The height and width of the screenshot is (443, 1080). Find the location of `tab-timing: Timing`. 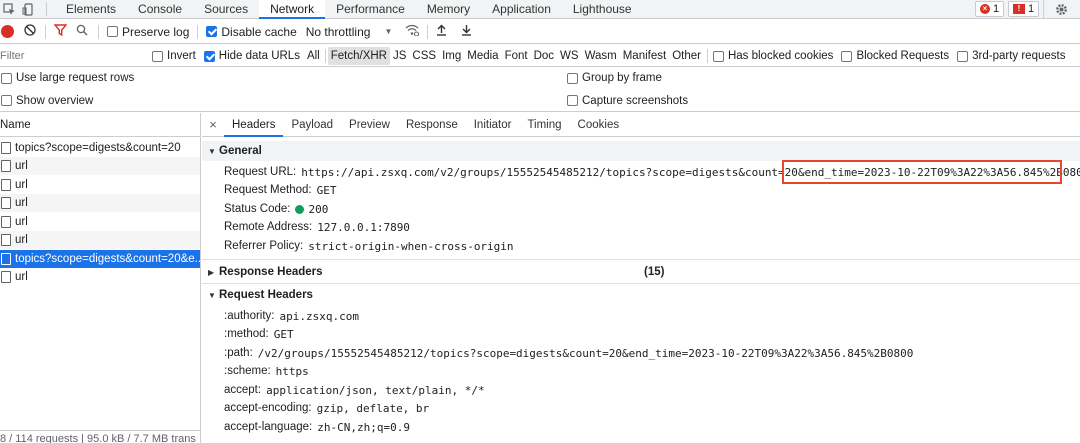

tab-timing: Timing is located at coordinates (544, 125).